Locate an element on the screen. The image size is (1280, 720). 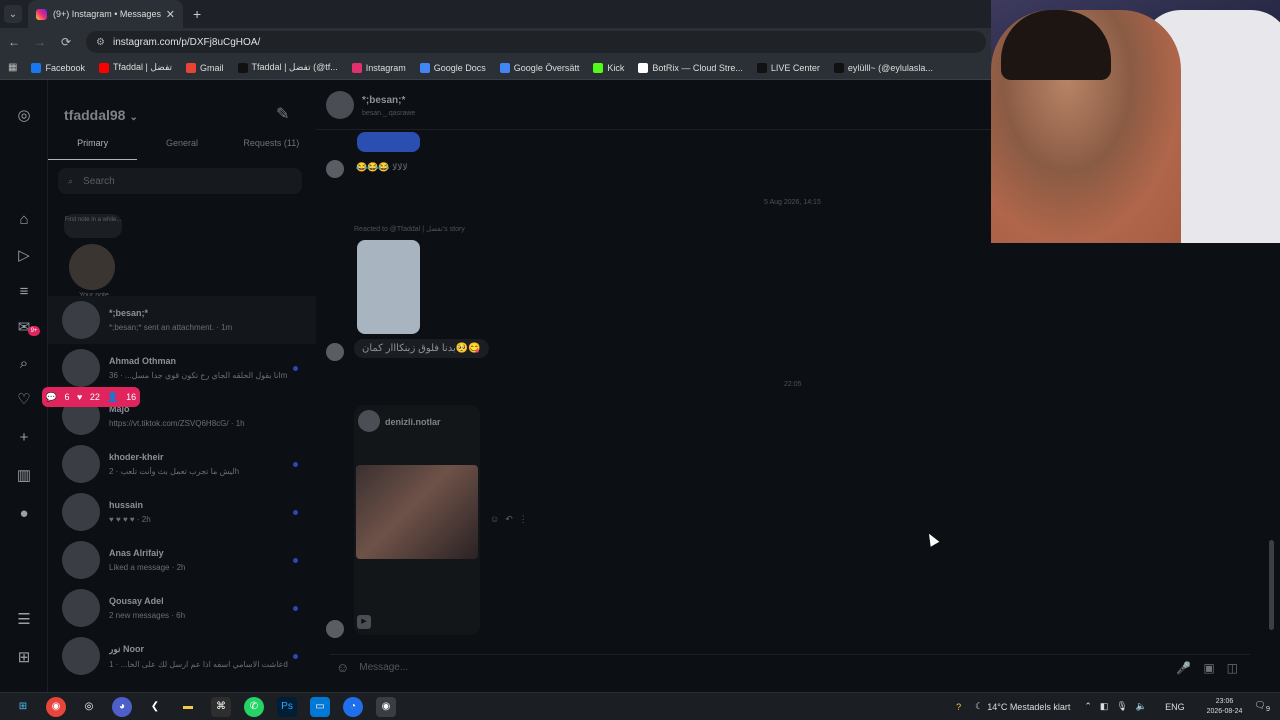
tab-requests: Requests (11) is located at coordinates (271, 149).